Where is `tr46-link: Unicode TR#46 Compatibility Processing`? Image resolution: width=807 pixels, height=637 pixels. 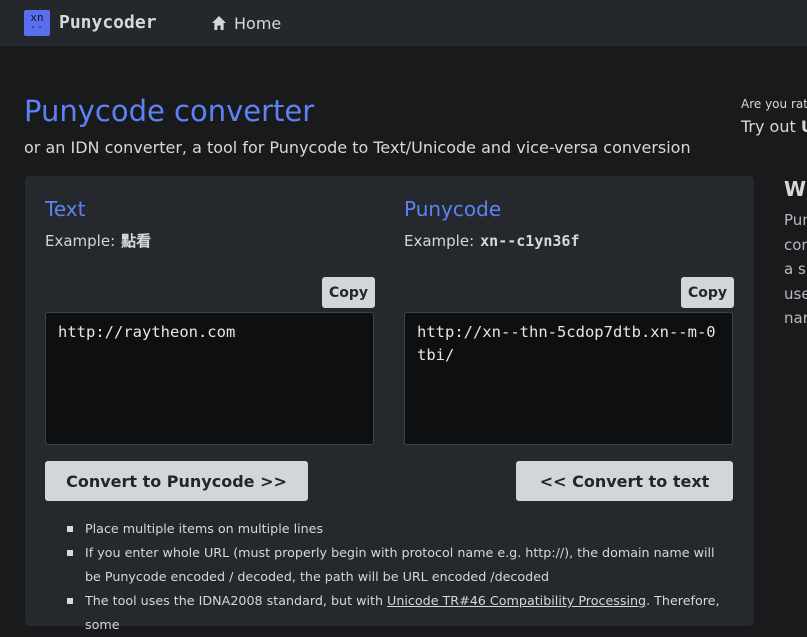
tr46-link: Unicode TR#46 Compatibility Processing is located at coordinates (516, 600).